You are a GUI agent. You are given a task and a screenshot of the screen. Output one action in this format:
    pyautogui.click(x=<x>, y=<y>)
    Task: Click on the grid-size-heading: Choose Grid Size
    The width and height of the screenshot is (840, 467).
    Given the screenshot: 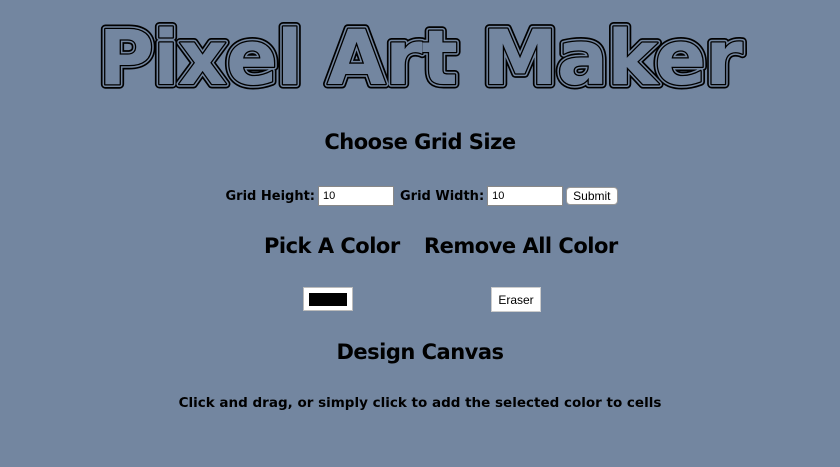 What is the action you would take?
    pyautogui.click(x=420, y=142)
    